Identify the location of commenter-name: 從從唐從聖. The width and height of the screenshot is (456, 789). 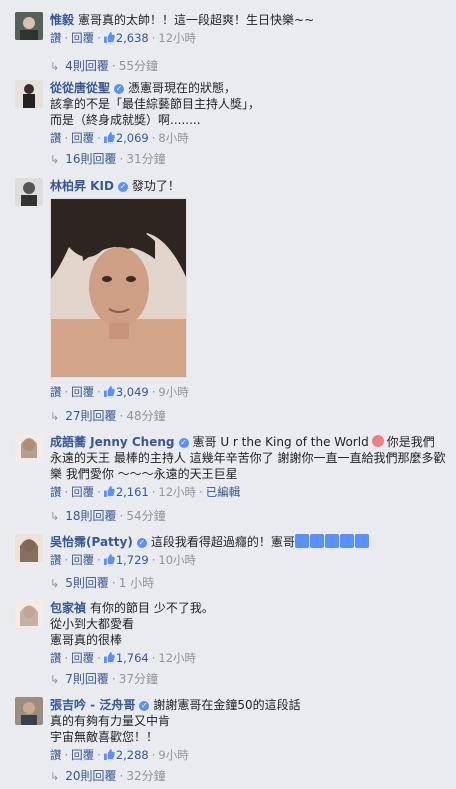
(80, 88).